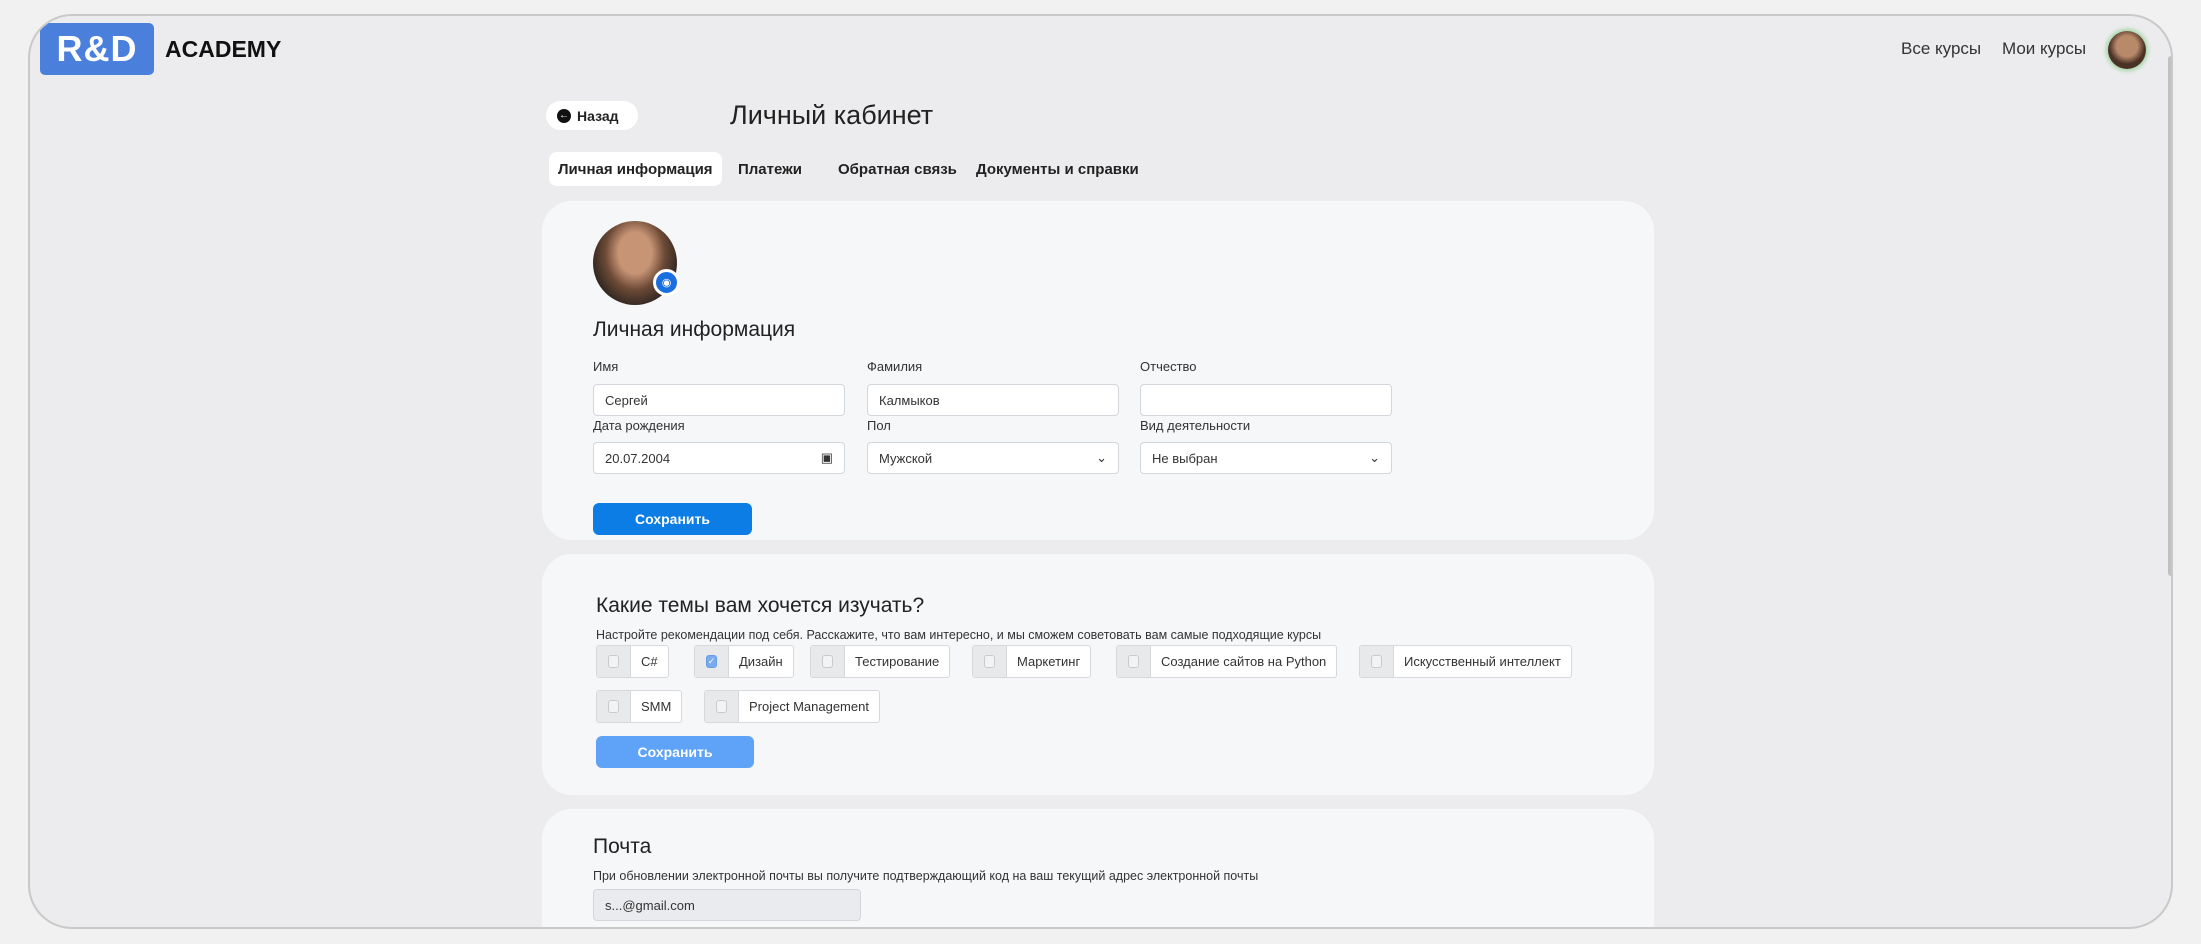  I want to click on gender-label: Пол, so click(879, 425).